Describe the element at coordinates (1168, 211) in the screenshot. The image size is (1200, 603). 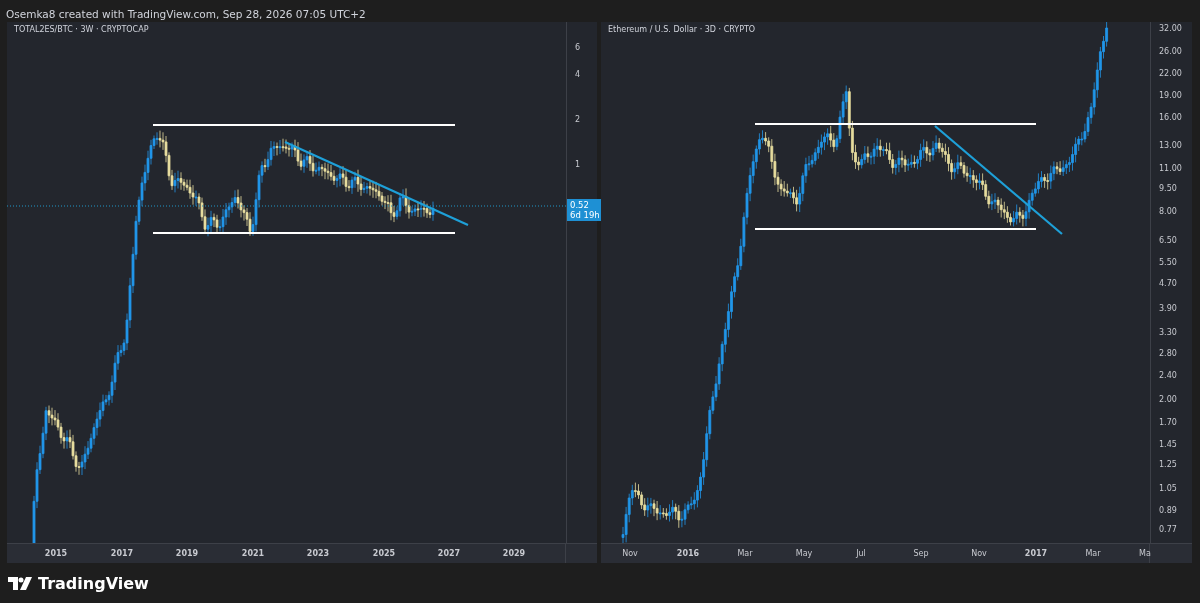
I see `price-tick-label: 8.00` at that location.